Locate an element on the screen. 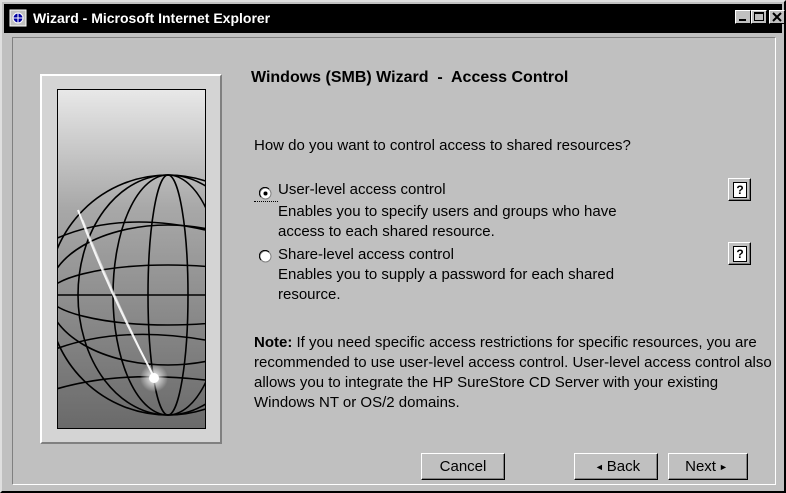 The width and height of the screenshot is (786, 493). back-button: ◄ Back is located at coordinates (616, 466).